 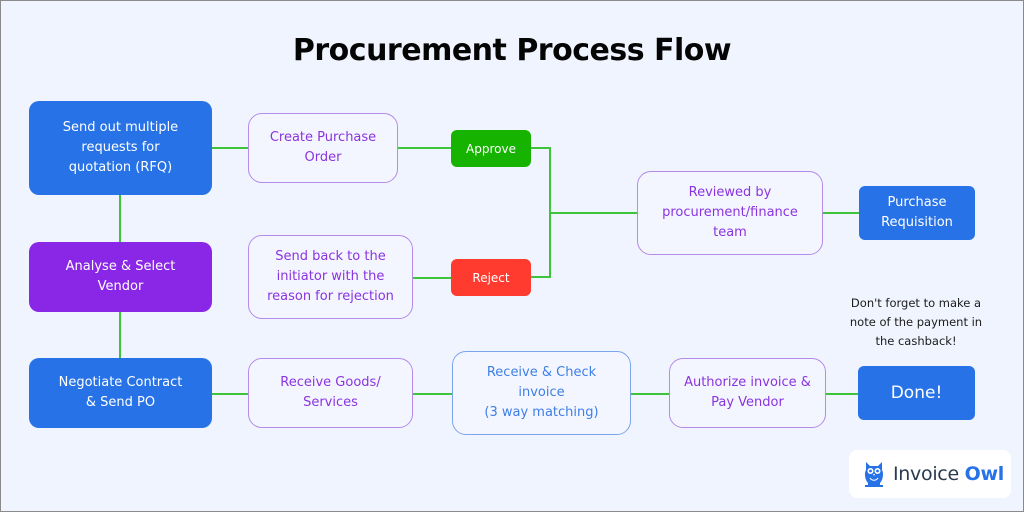 I want to click on node-analyse-select-vendor: Analyse & Select Vendor, so click(x=120, y=277).